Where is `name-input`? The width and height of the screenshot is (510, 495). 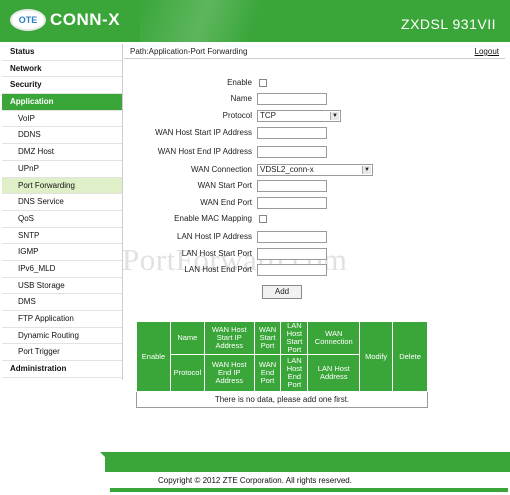 name-input is located at coordinates (292, 99).